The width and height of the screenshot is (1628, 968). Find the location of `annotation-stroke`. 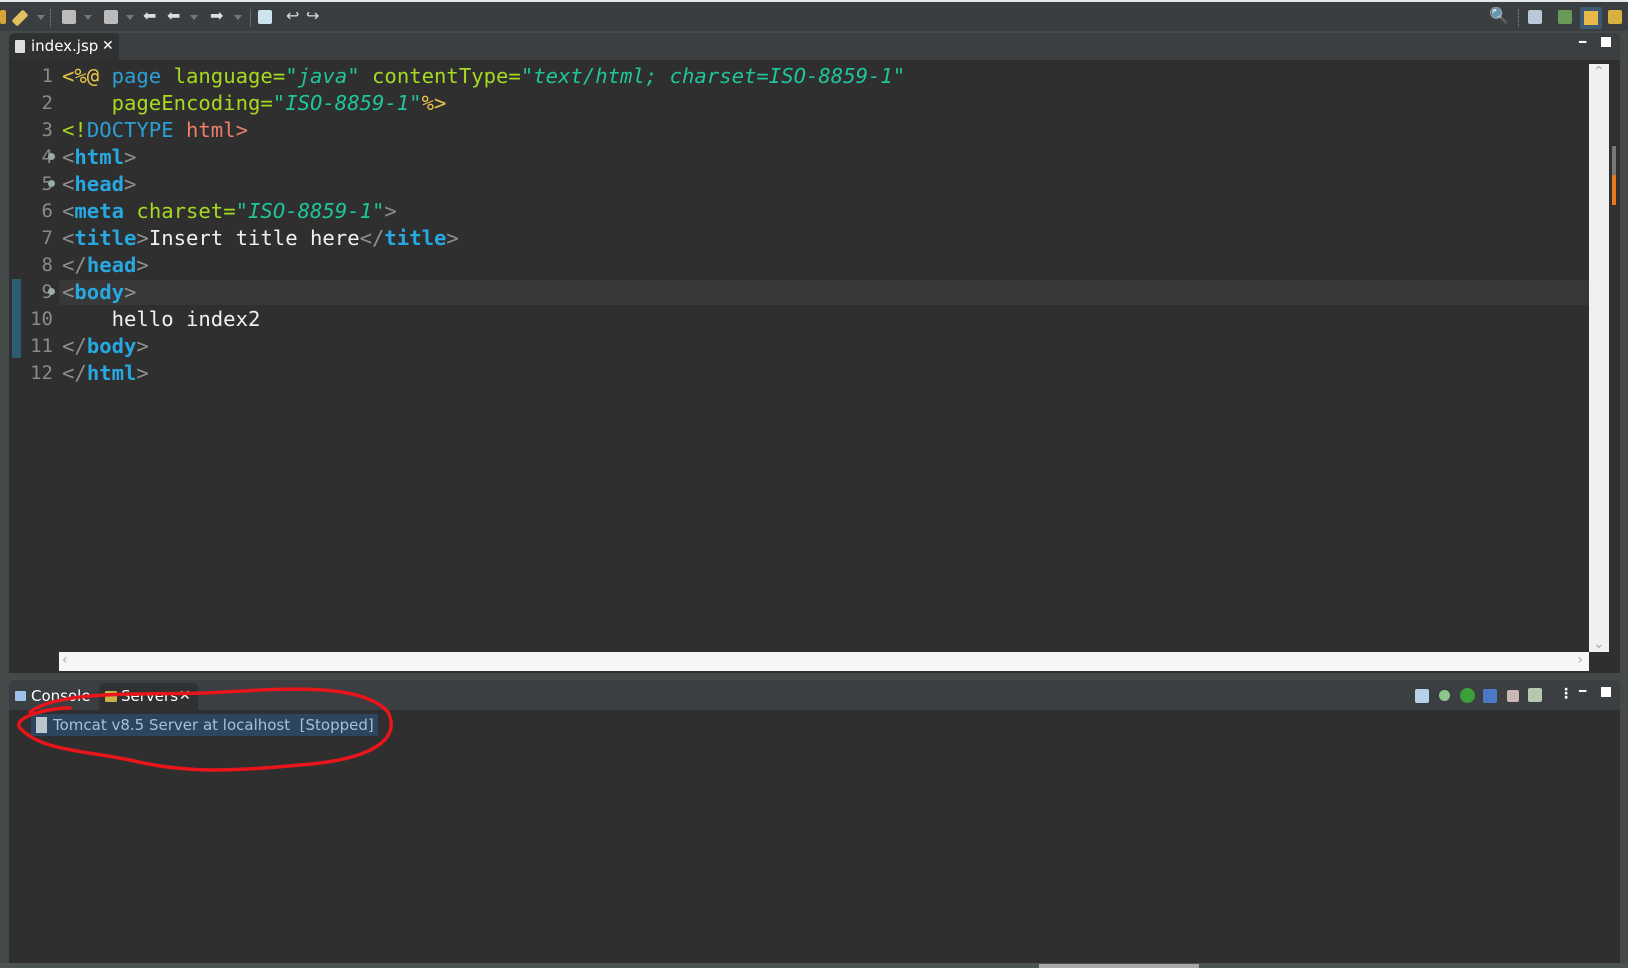

annotation-stroke is located at coordinates (205, 729).